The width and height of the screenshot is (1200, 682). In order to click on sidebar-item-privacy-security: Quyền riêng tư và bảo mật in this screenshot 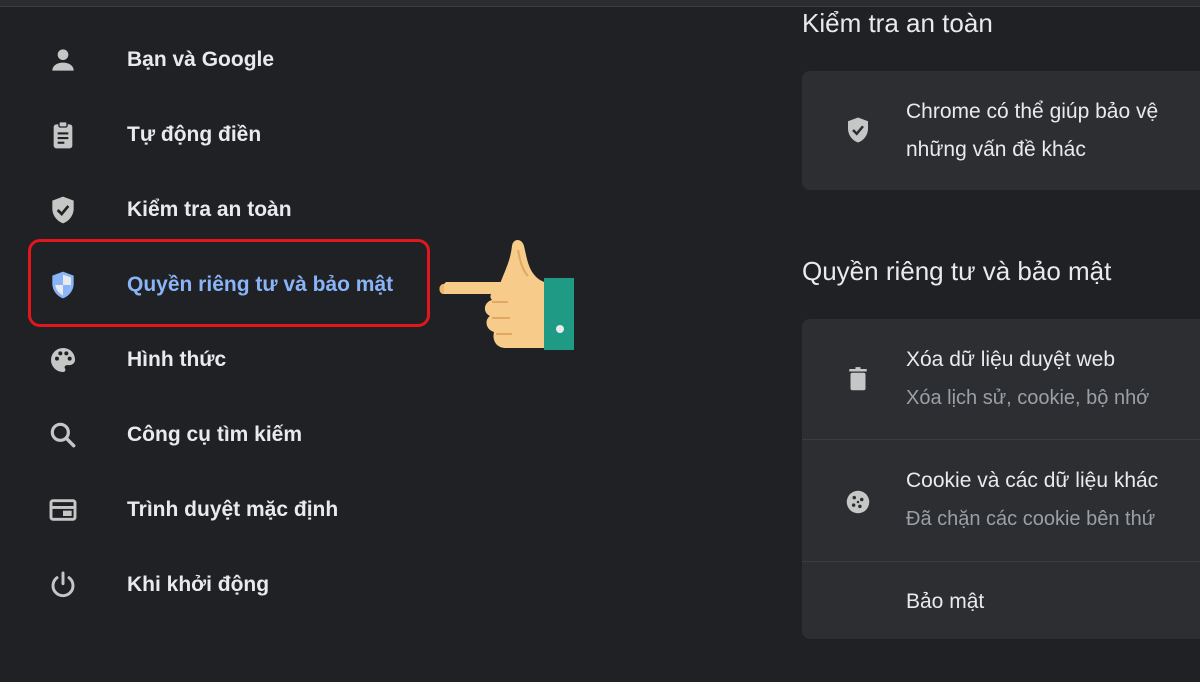, I will do `click(230, 284)`.